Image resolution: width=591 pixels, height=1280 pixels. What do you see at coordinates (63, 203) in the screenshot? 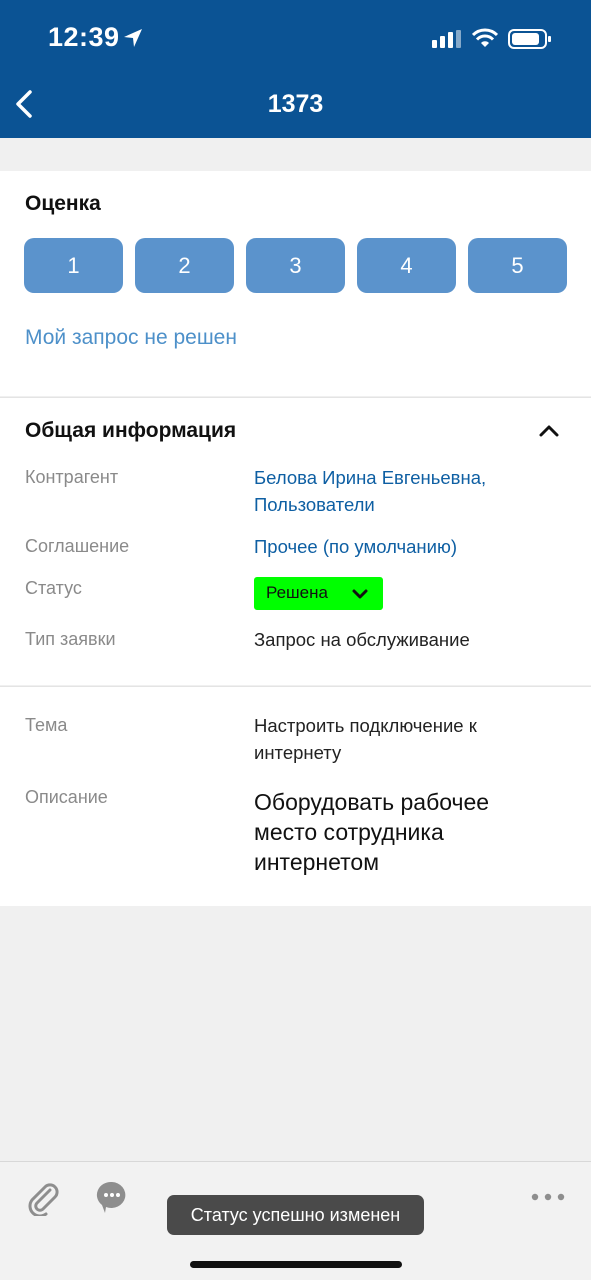
I see `rating-title: Оценка` at bounding box center [63, 203].